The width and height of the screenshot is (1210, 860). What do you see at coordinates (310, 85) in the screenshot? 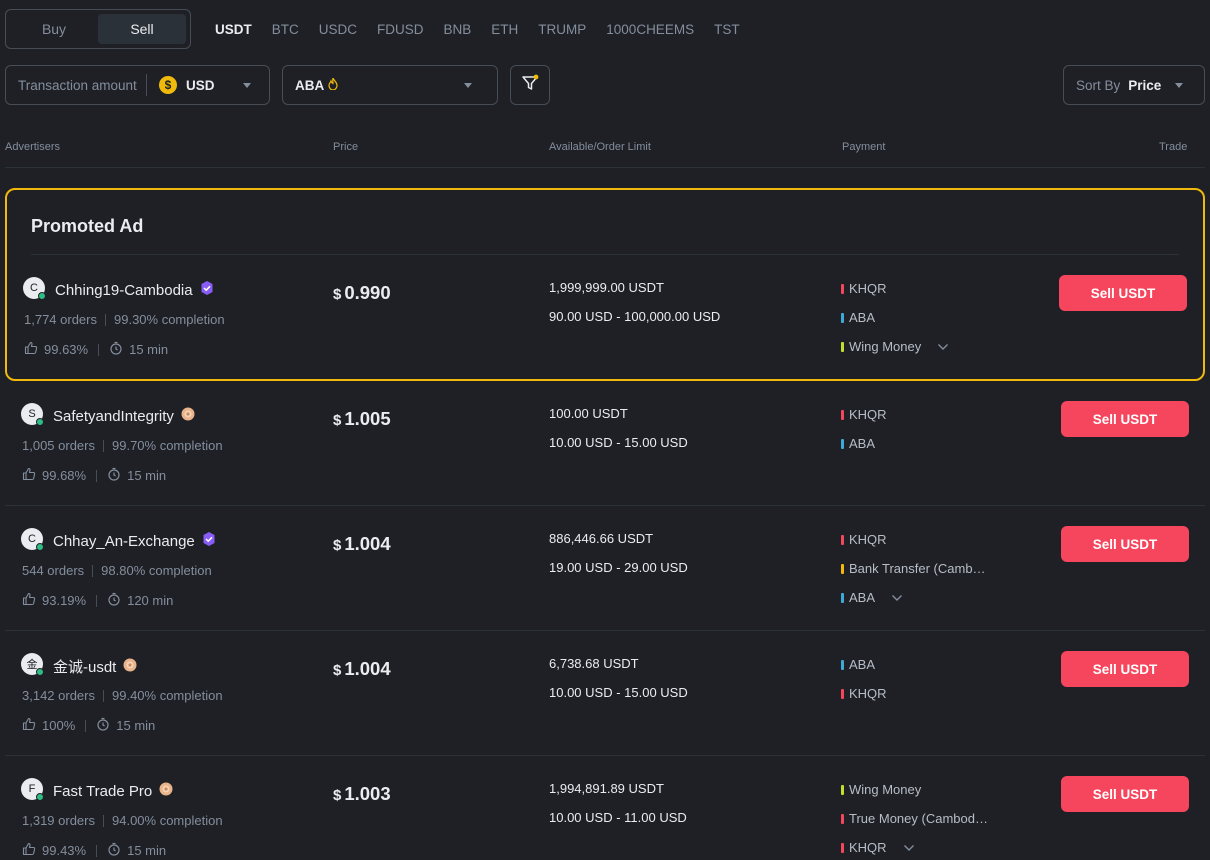
I see `payment-method-label: ABA` at bounding box center [310, 85].